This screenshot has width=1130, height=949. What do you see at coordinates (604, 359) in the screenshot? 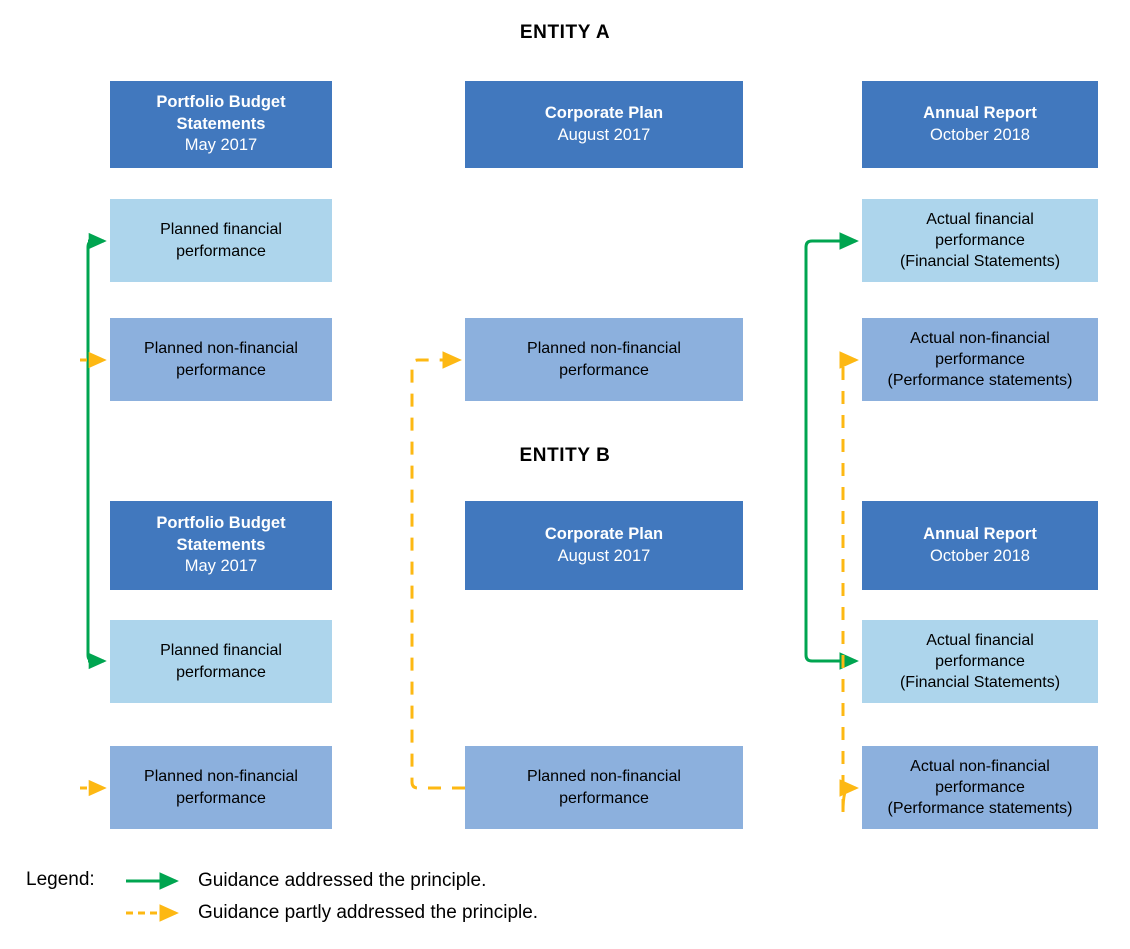
I see `box-entity-a-corporate-plan-planned-non-financial-performance: Planned non-financial performance` at bounding box center [604, 359].